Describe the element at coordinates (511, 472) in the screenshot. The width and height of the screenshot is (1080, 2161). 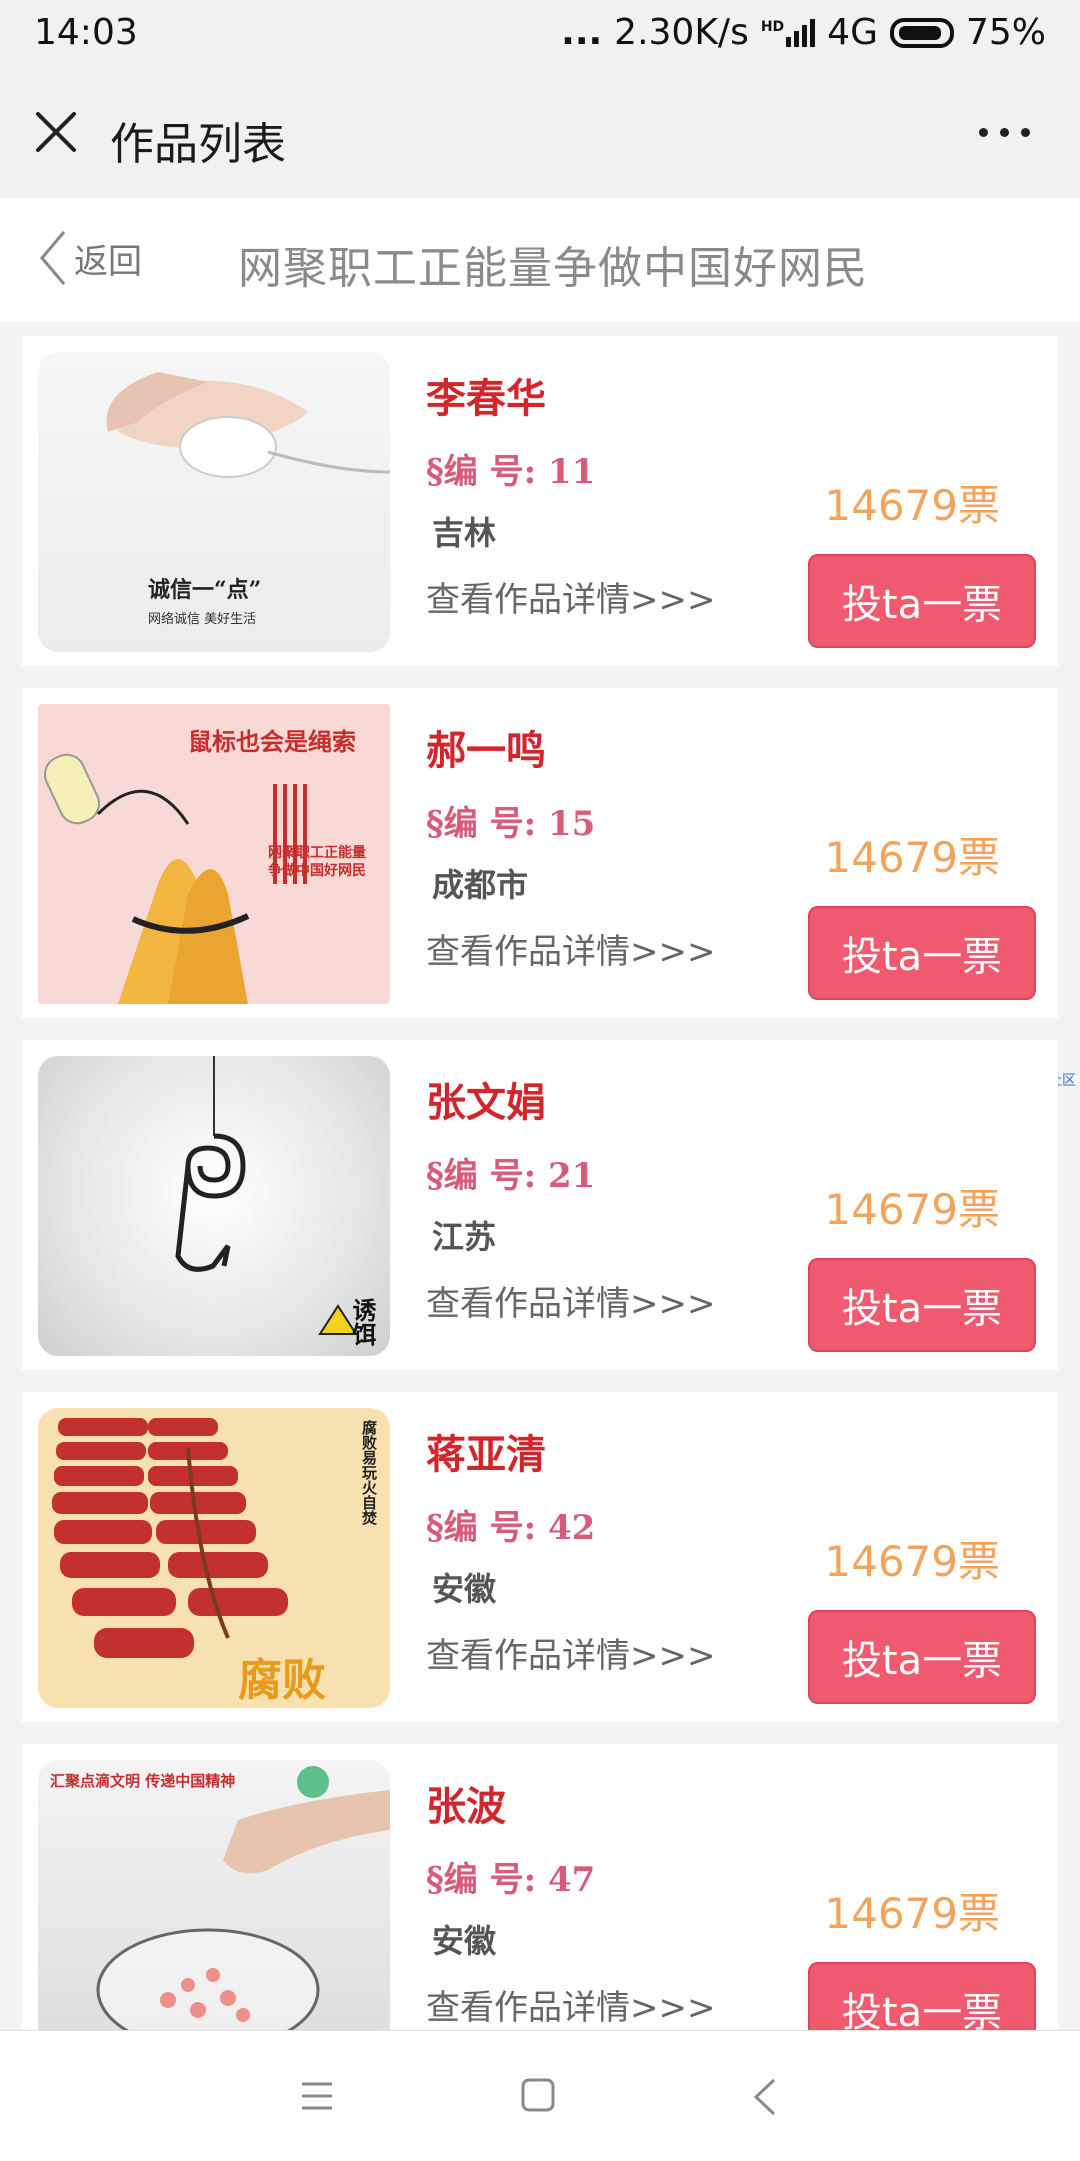
I see `work-number: §编 号: 11` at that location.